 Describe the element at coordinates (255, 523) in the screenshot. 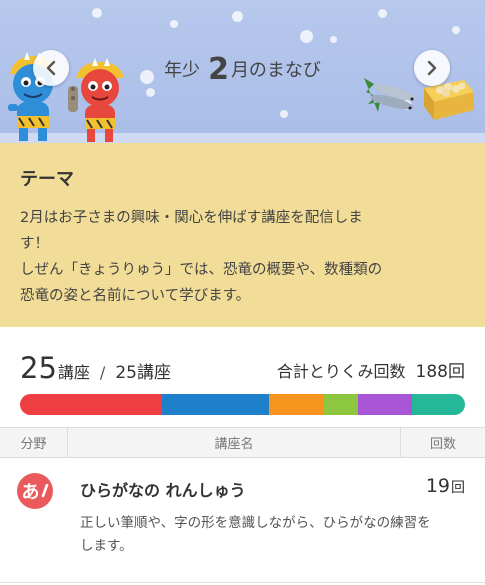

I see `course-desc-line: 正しい筆順や、字の形を意識しながら、ひらがなの練習を` at that location.